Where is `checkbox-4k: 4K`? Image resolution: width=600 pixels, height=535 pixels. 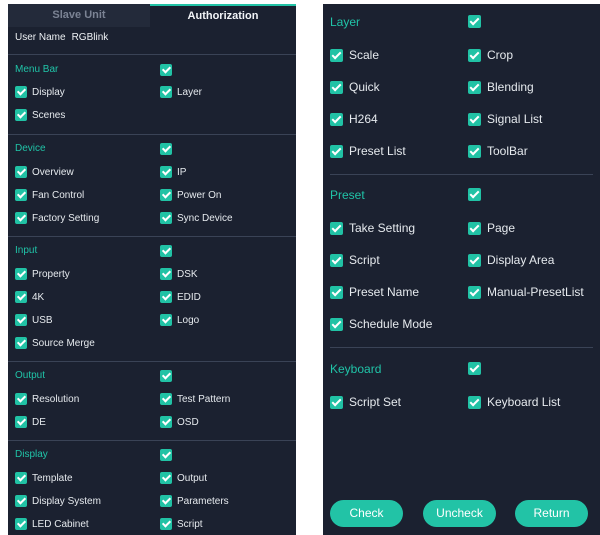 checkbox-4k: 4K is located at coordinates (29, 297).